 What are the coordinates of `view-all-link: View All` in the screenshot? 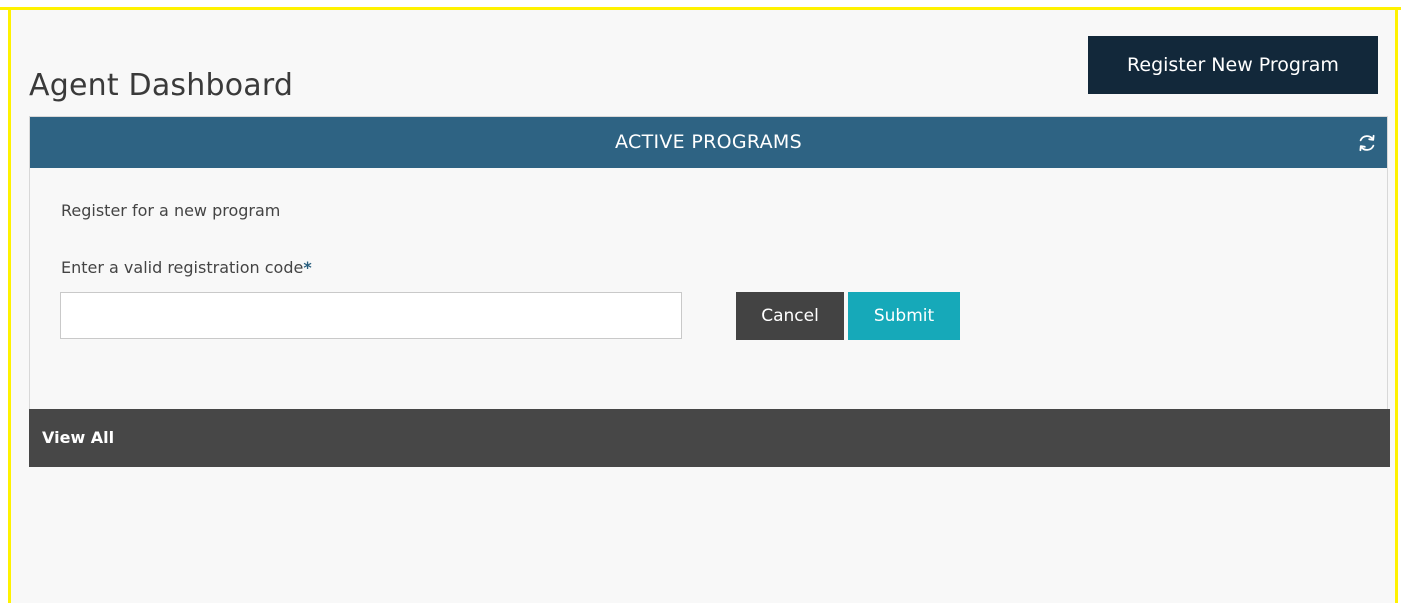 It's located at (78, 438).